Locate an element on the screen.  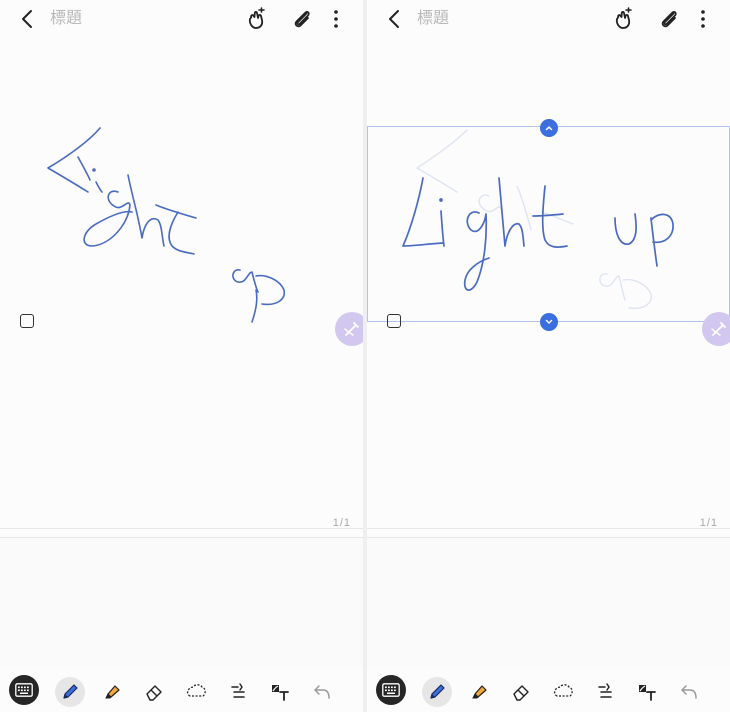
selection-handle-bottom is located at coordinates (549, 322).